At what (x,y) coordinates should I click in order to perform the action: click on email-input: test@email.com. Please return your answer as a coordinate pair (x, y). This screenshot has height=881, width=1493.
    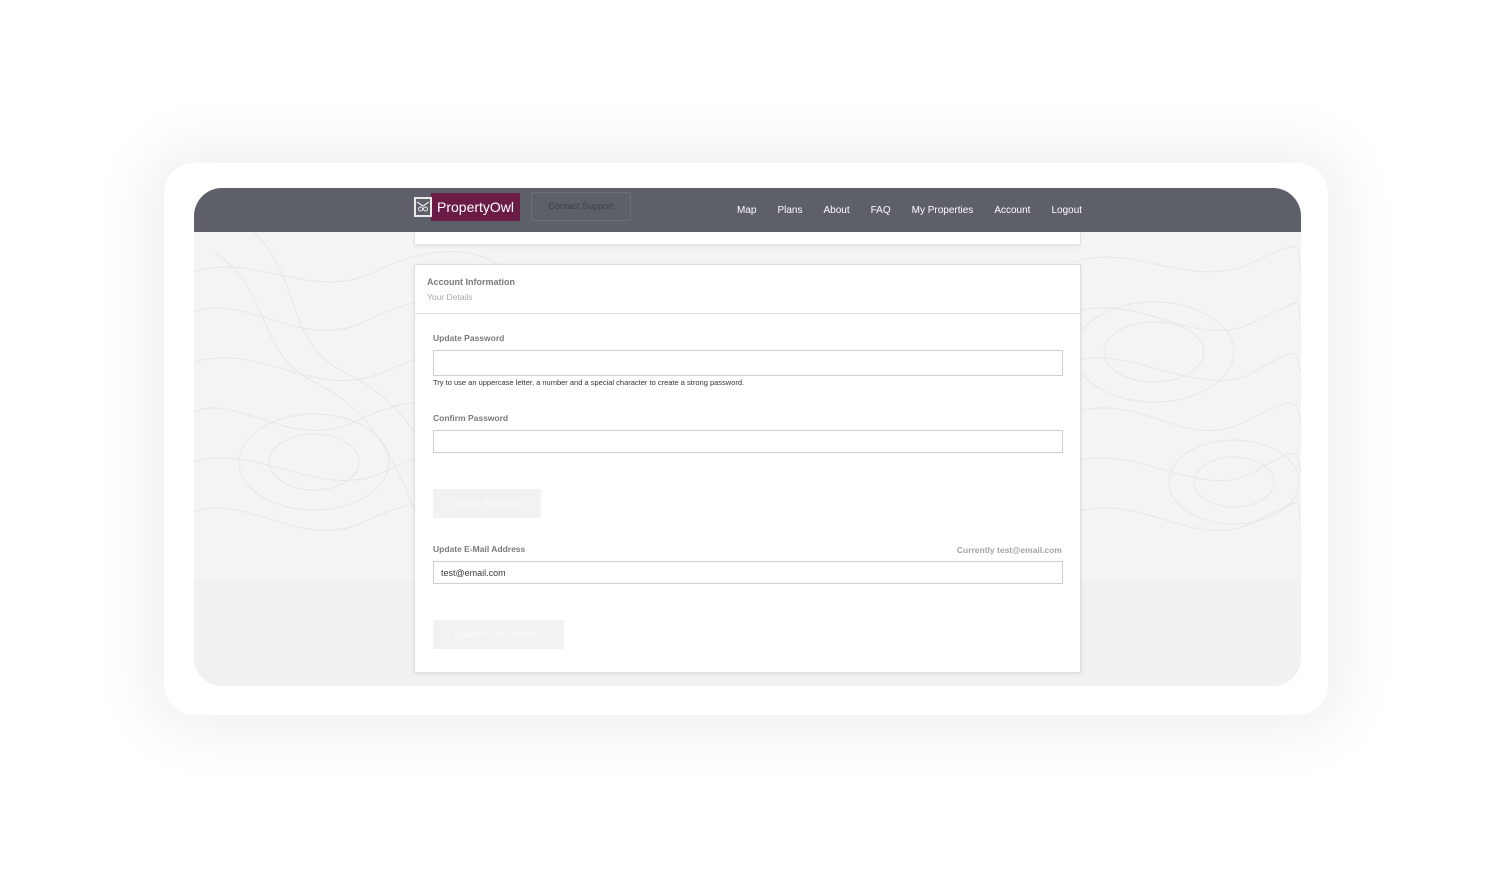
    Looking at the image, I should click on (748, 572).